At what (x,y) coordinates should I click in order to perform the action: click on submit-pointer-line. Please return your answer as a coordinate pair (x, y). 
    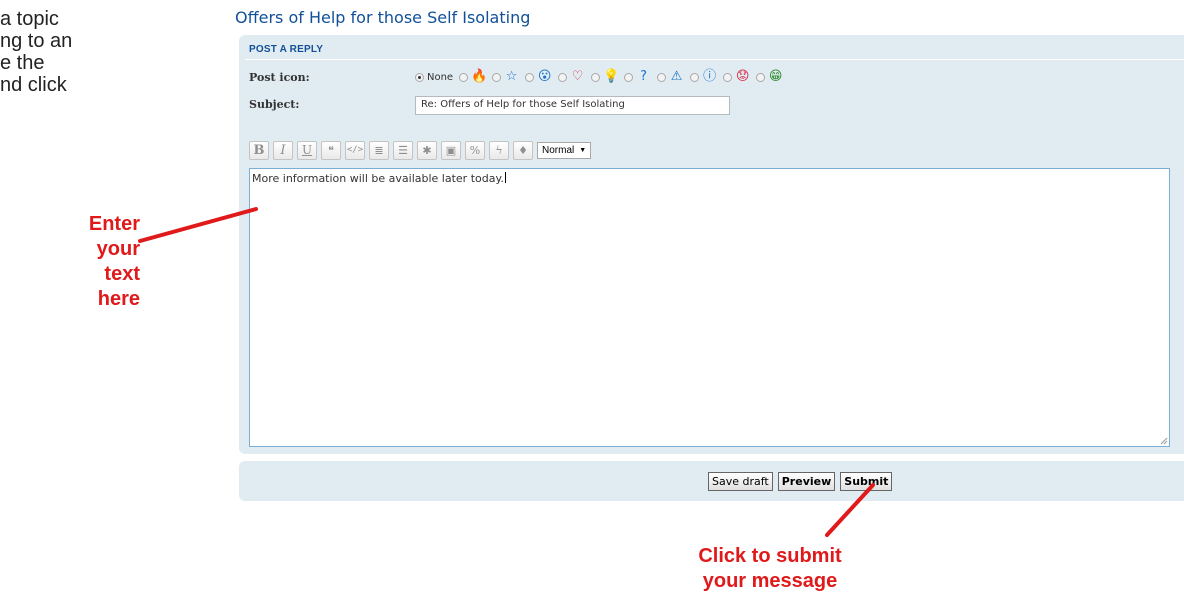
    Looking at the image, I should click on (850, 510).